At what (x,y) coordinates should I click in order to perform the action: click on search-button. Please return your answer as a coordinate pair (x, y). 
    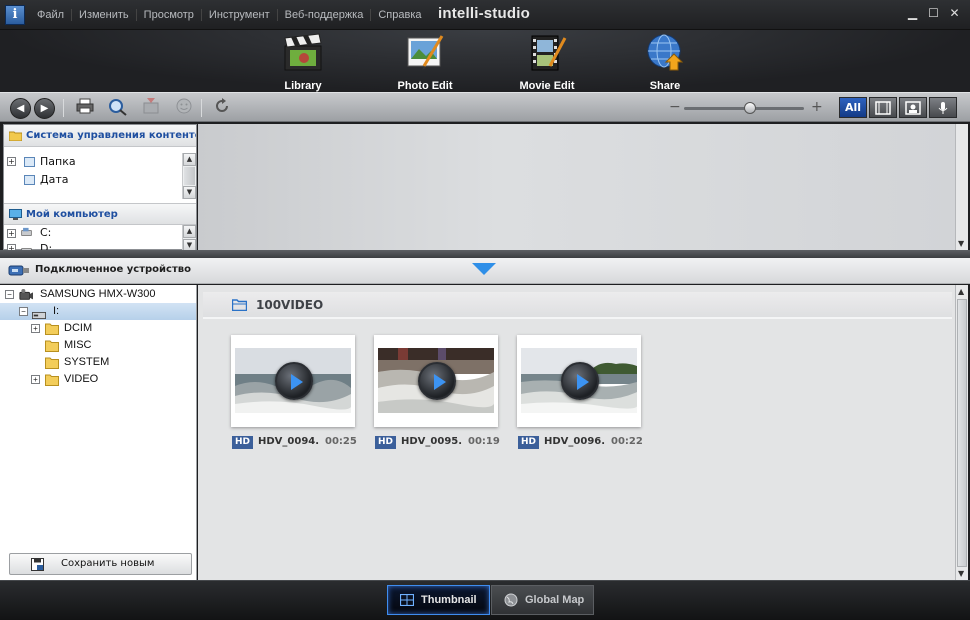
    Looking at the image, I should click on (118, 108).